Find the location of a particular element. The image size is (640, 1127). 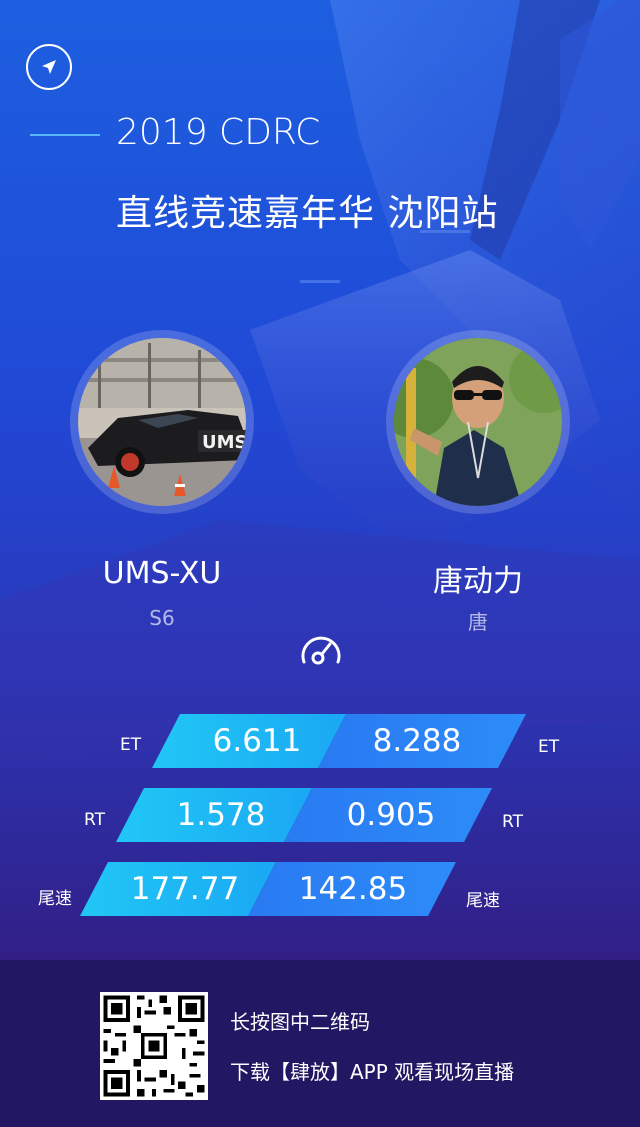

stat-value-right-speed: 142.85 is located at coordinates (353, 889).